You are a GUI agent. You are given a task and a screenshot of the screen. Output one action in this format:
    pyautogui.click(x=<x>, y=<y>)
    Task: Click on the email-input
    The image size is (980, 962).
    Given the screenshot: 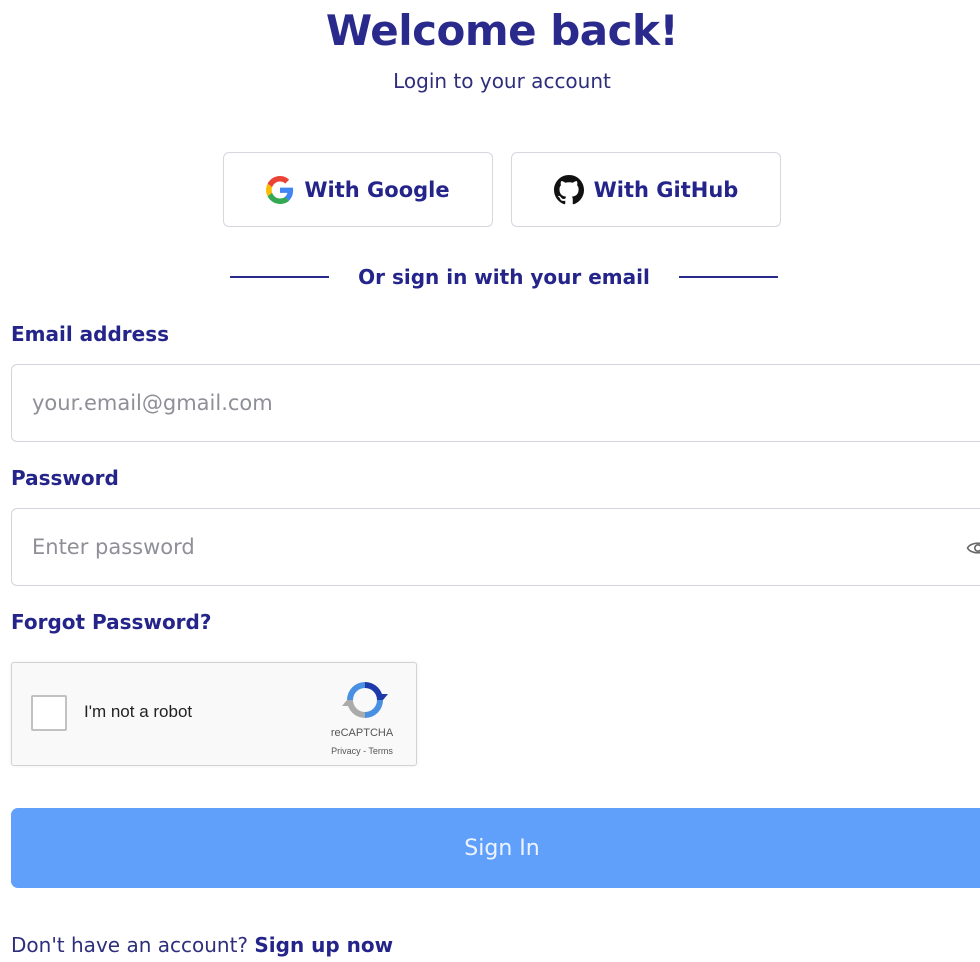 What is the action you would take?
    pyautogui.click(x=472, y=403)
    